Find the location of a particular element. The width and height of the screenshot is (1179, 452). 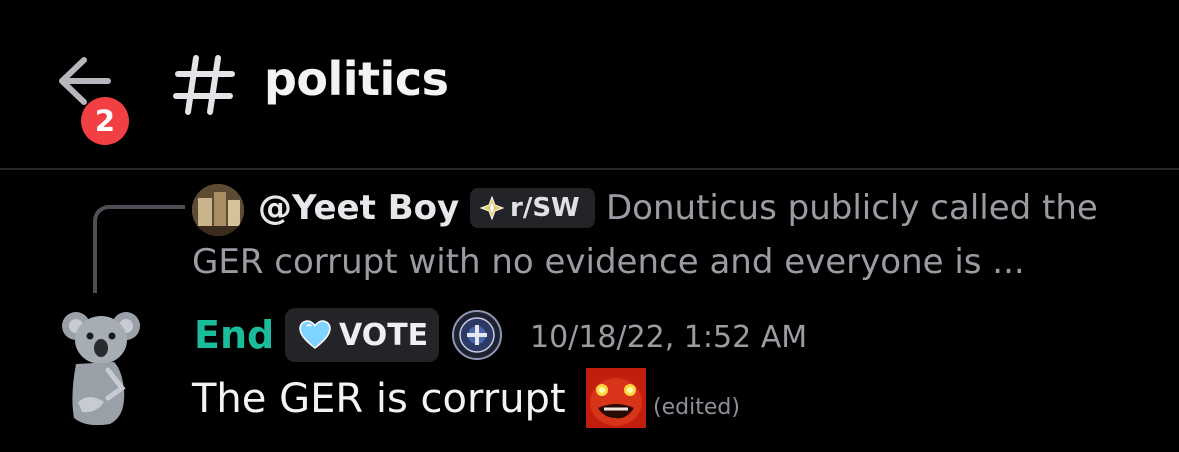

seal-image is located at coordinates (477, 335).